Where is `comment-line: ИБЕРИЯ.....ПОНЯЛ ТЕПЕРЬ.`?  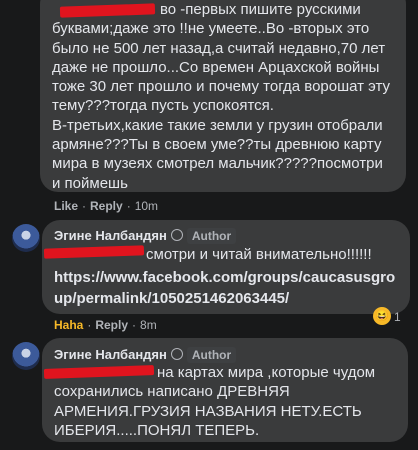 comment-line: ИБЕРИЯ.....ПОНЯЛ ТЕПЕРЬ. is located at coordinates (157, 430).